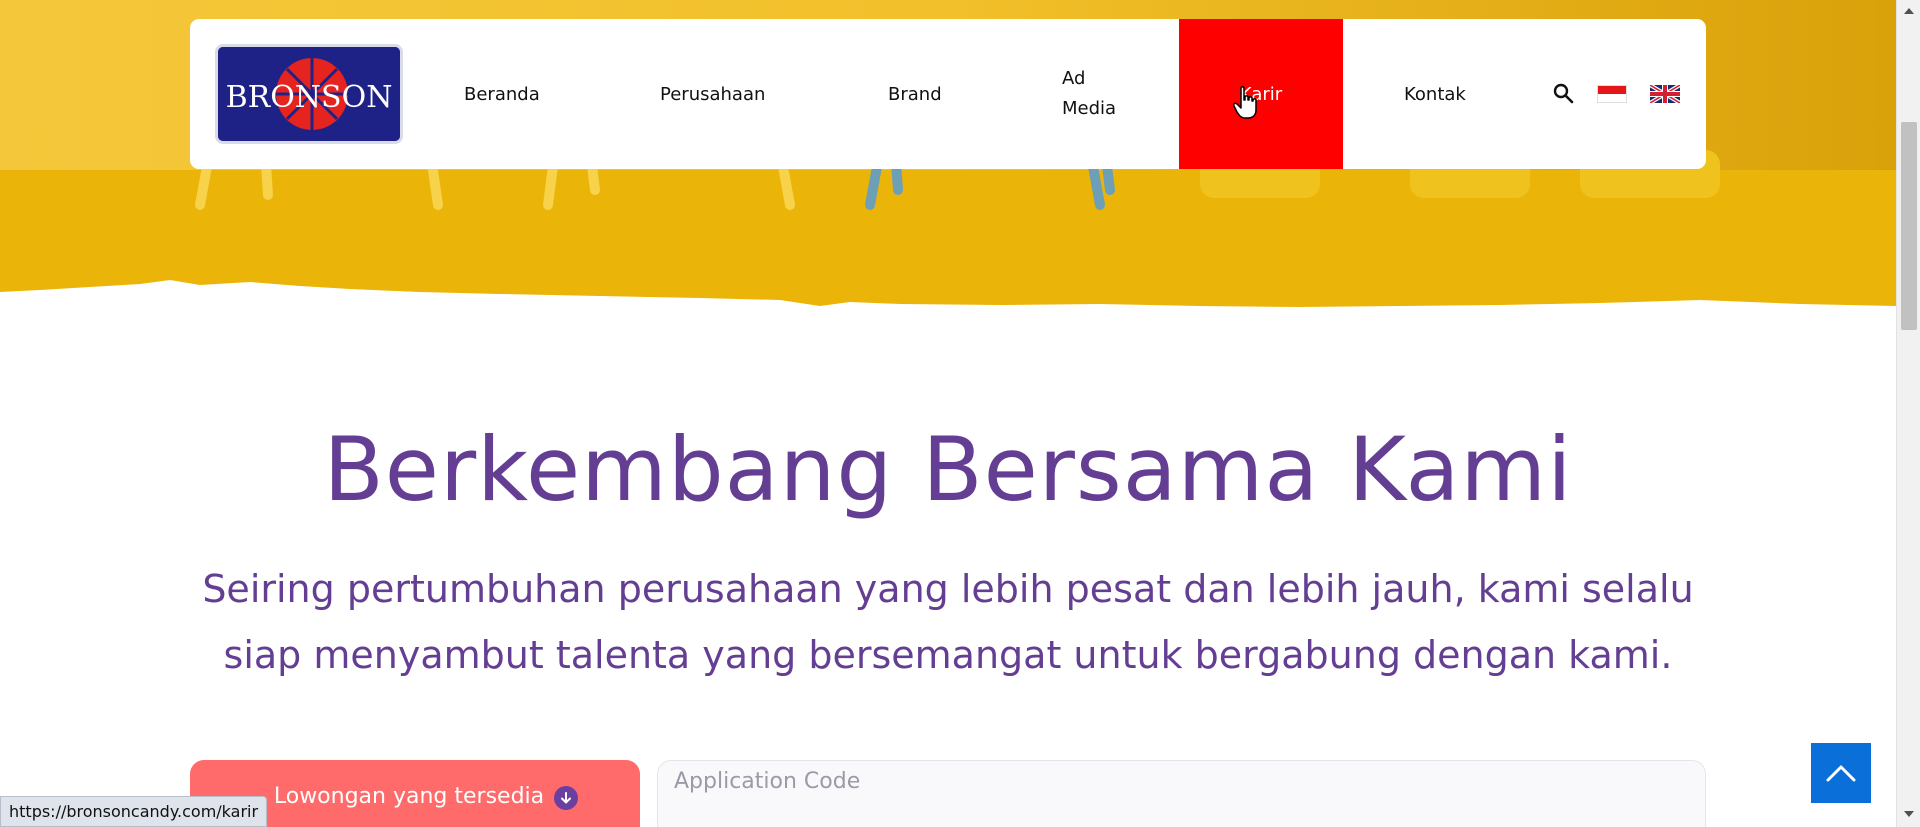  I want to click on back-to-top-button, so click(1841, 773).